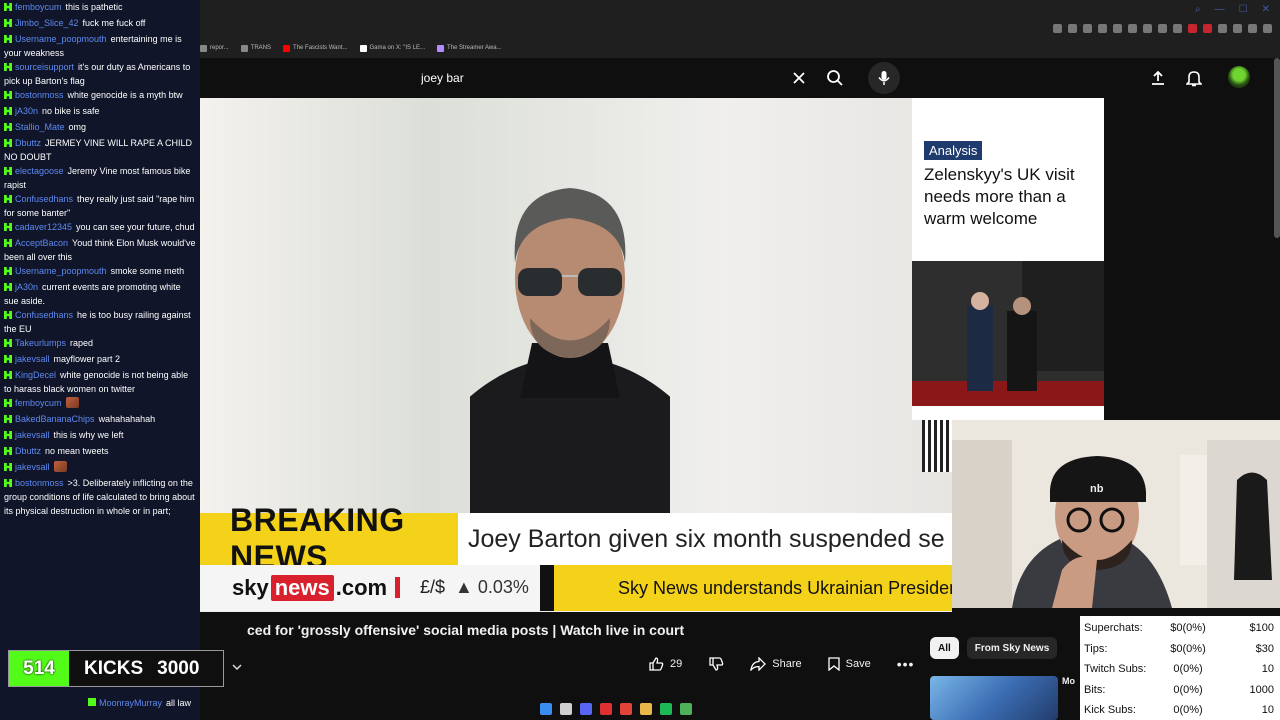 The width and height of the screenshot is (1280, 720). I want to click on share-button: Share, so click(775, 664).